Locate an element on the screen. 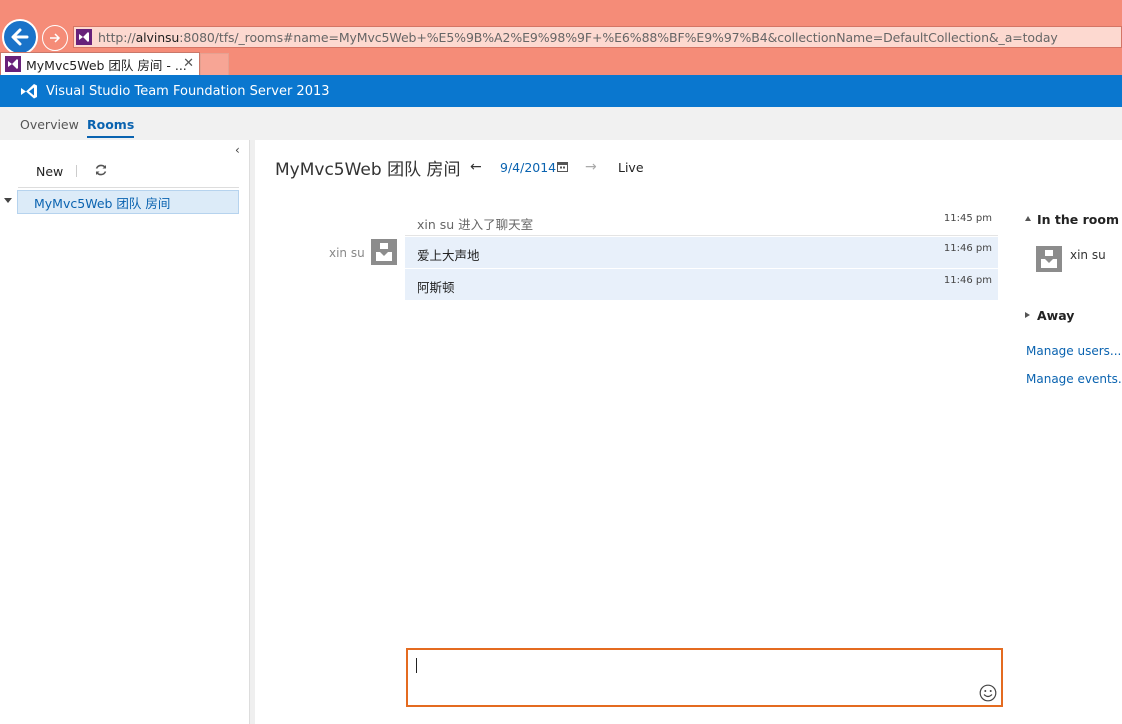 This screenshot has width=1122, height=724. toolbar-divider is located at coordinates (128, 187).